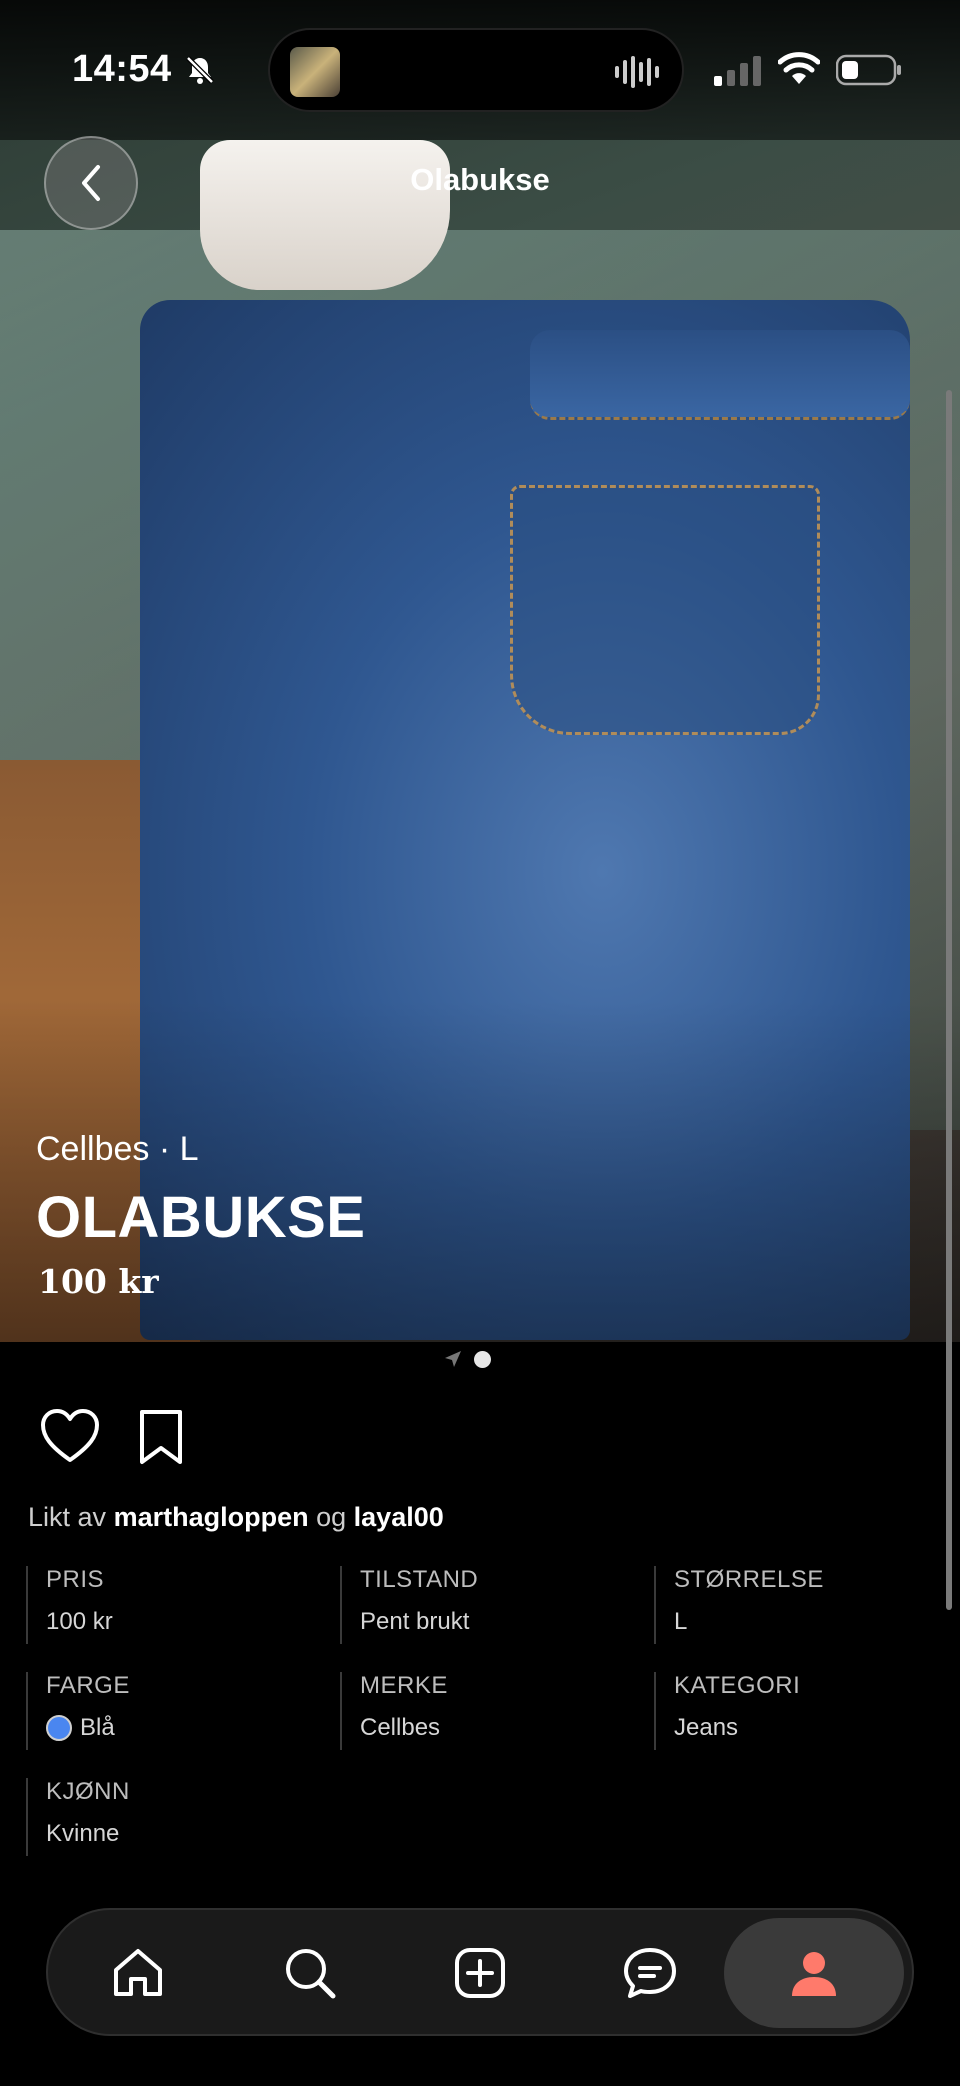  I want to click on tab-add-listing, so click(480, 1973).